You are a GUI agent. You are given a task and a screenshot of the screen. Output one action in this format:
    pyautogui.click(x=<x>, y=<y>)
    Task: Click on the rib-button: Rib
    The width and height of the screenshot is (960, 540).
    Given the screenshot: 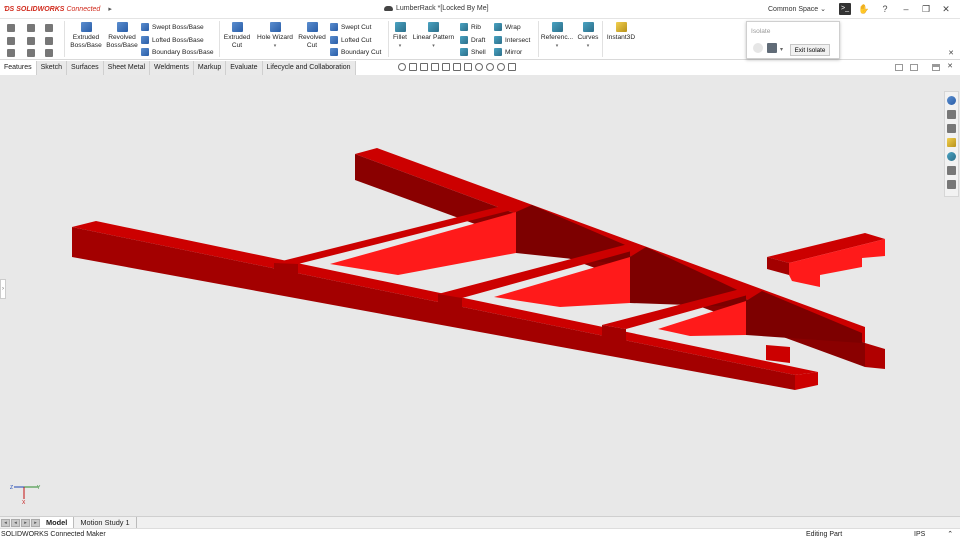 What is the action you would take?
    pyautogui.click(x=470, y=27)
    